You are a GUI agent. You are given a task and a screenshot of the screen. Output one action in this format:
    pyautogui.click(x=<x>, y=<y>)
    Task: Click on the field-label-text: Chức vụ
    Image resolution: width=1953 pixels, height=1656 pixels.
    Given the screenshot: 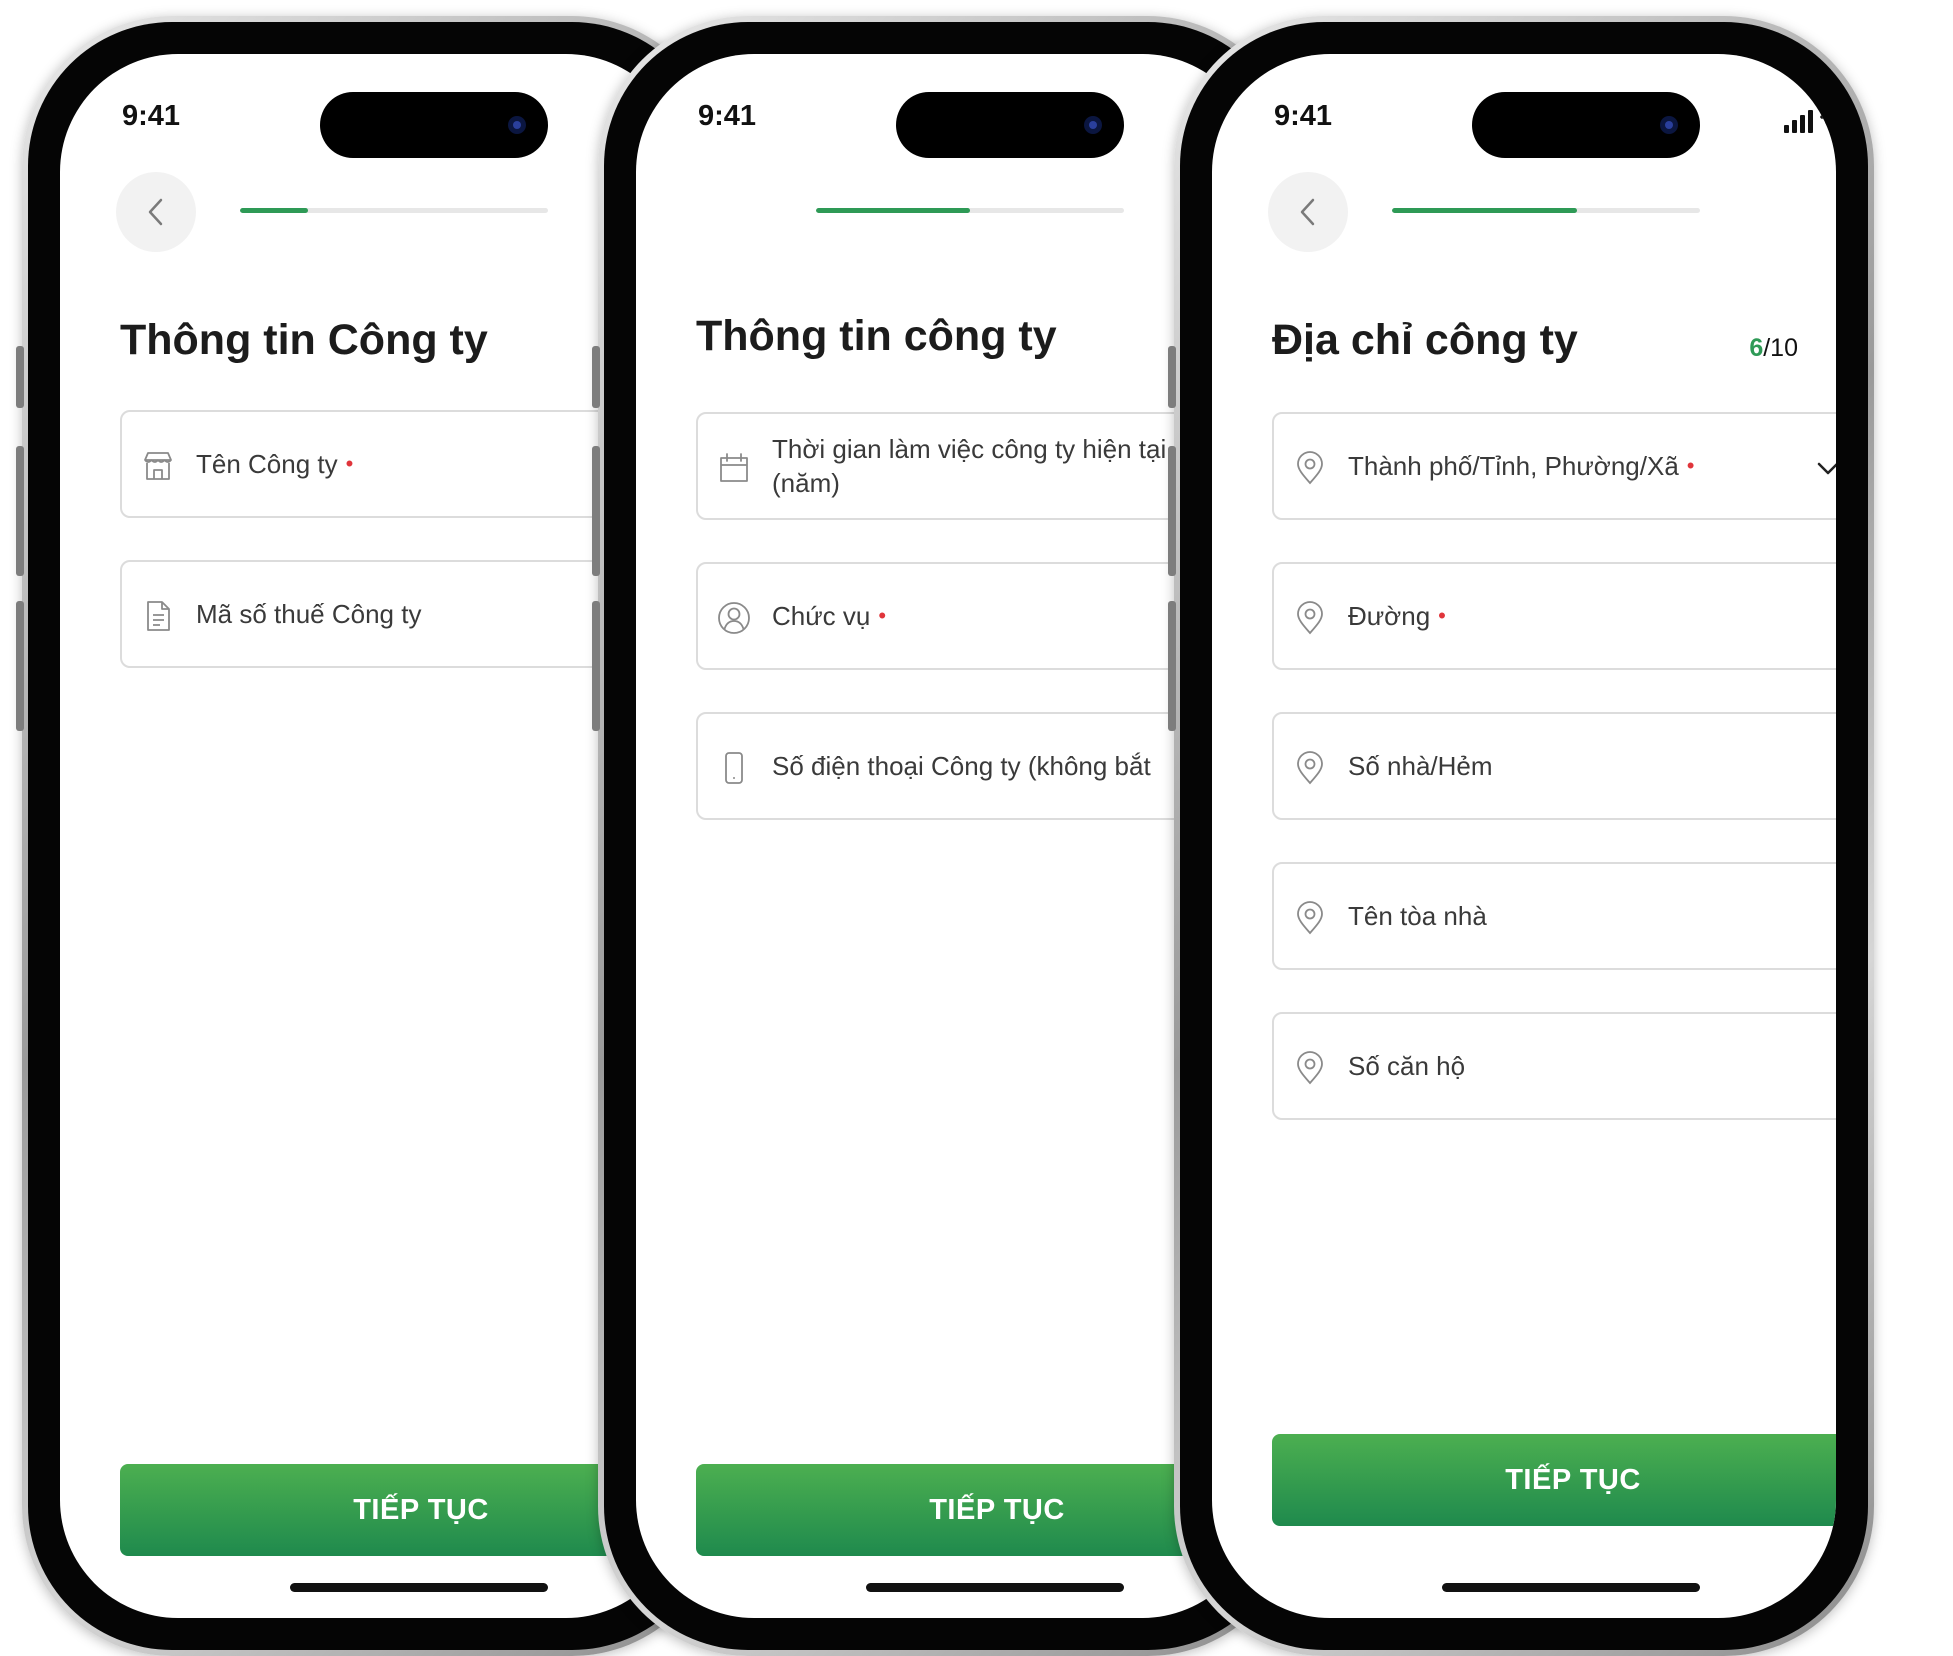 What is the action you would take?
    pyautogui.click(x=821, y=616)
    